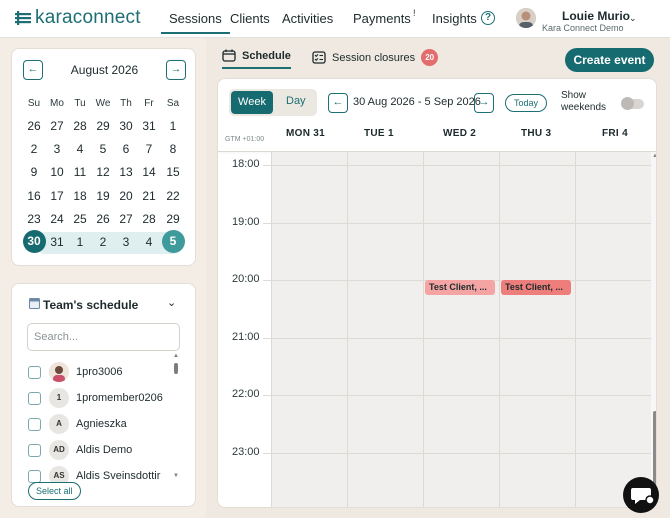  I want to click on calendar-day: 10, so click(57, 172).